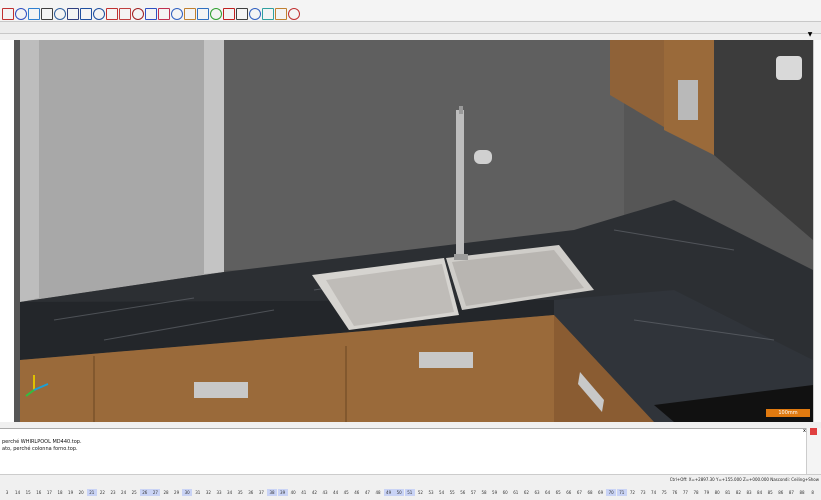  Describe the element at coordinates (707, 492) in the screenshot. I see `layer-number: 79` at that location.